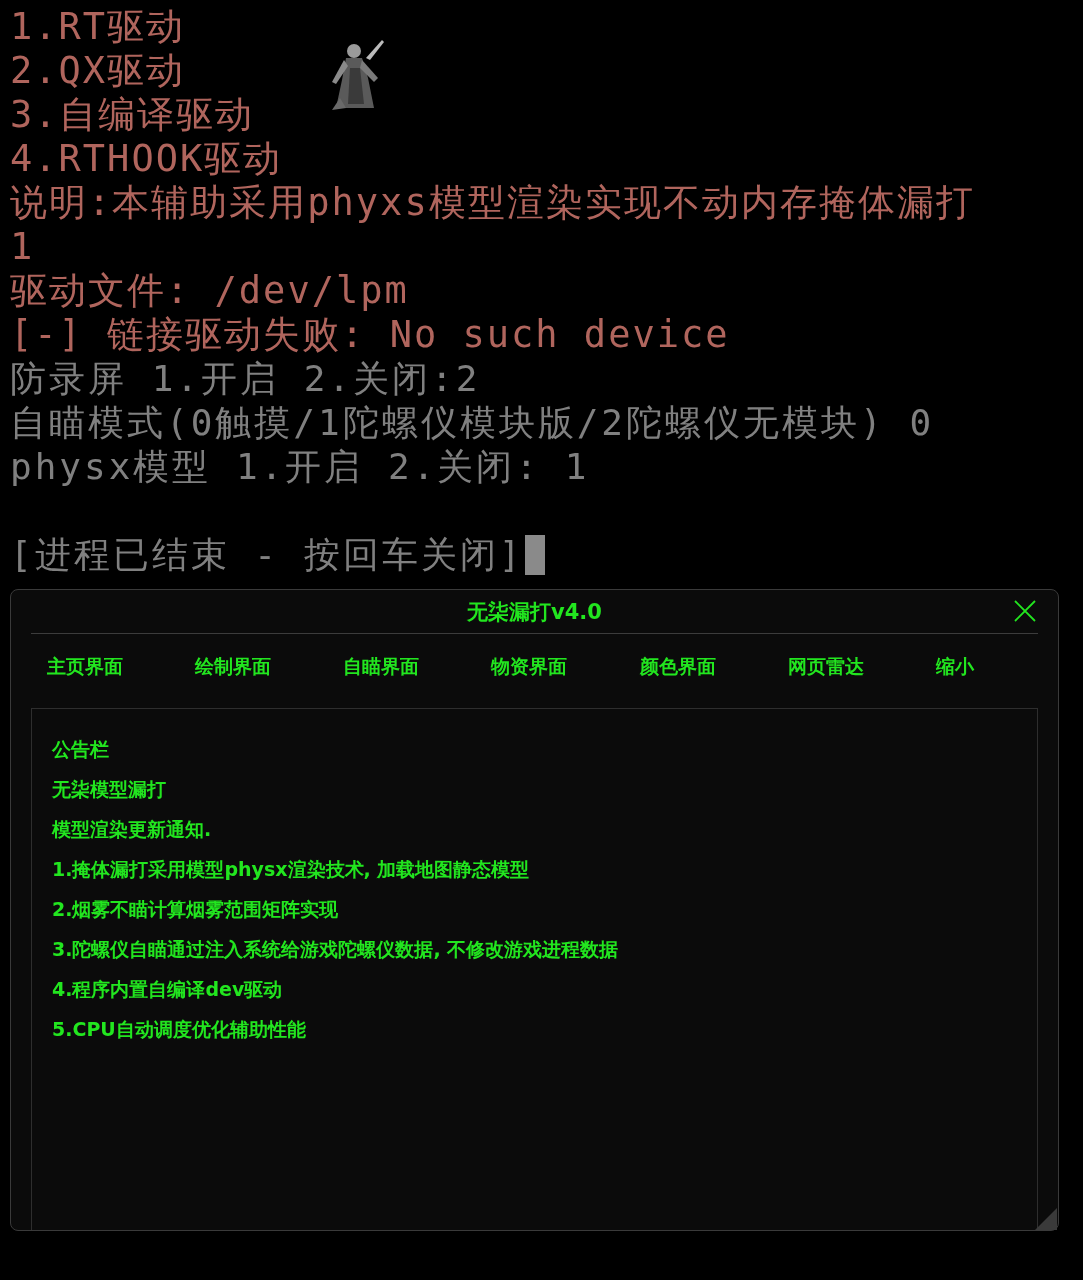  Describe the element at coordinates (677, 667) in the screenshot. I see `menu-tab: 颜色界面` at that location.